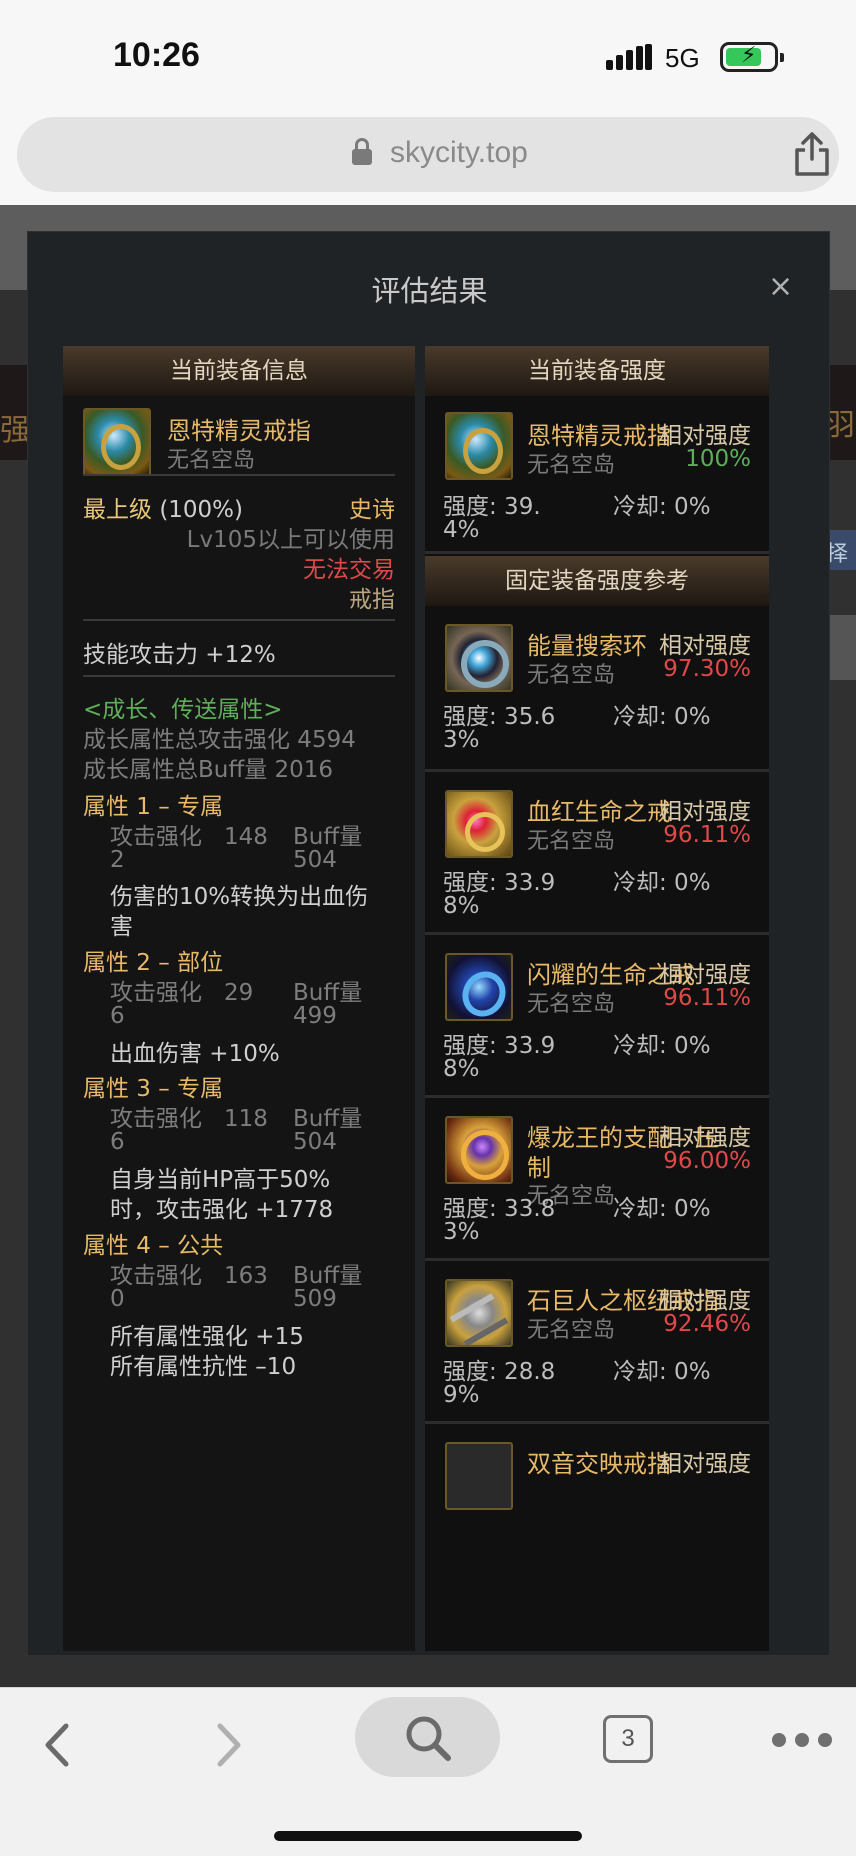 The height and width of the screenshot is (1856, 856). Describe the element at coordinates (153, 1089) in the screenshot. I see `attribute-title: 属性 3 – 专属` at that location.